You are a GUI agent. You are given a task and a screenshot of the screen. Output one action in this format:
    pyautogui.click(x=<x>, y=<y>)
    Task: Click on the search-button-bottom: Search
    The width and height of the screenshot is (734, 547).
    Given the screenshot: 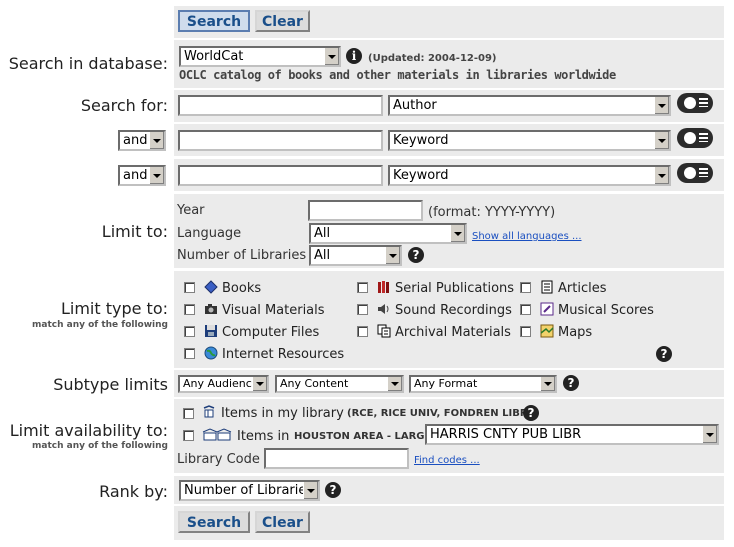 What is the action you would take?
    pyautogui.click(x=214, y=522)
    